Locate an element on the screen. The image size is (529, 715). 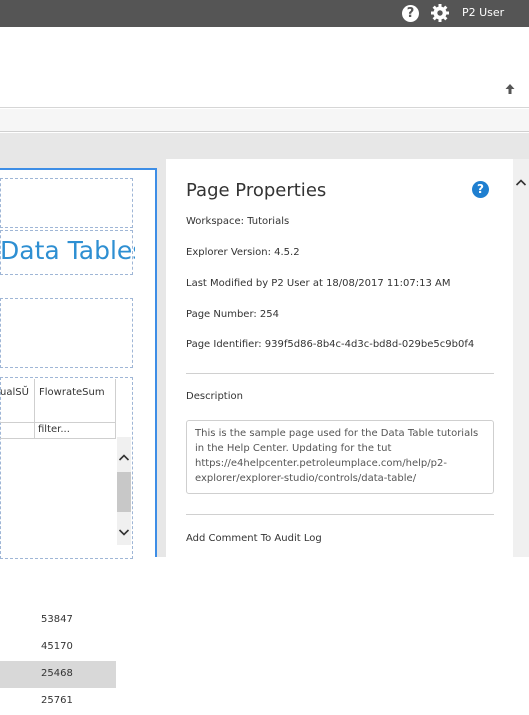
table-row: 25761 is located at coordinates (58, 701).